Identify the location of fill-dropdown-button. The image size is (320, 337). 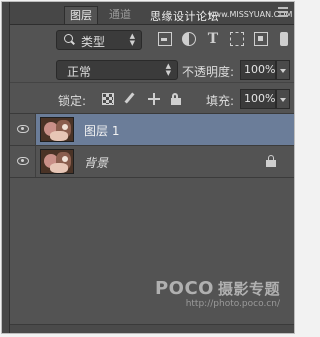
(283, 99).